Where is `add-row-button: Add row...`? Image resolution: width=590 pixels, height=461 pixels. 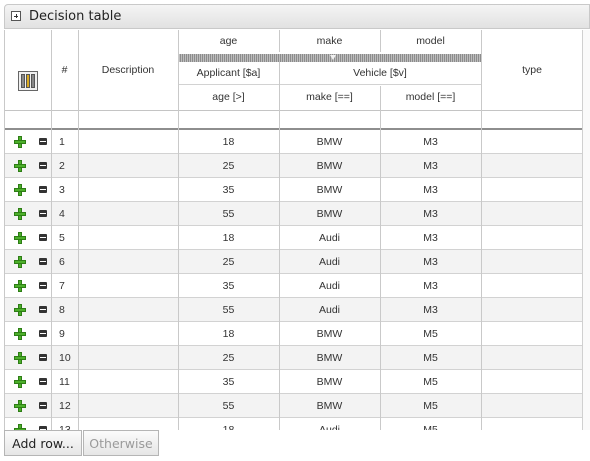 add-row-button: Add row... is located at coordinates (43, 443).